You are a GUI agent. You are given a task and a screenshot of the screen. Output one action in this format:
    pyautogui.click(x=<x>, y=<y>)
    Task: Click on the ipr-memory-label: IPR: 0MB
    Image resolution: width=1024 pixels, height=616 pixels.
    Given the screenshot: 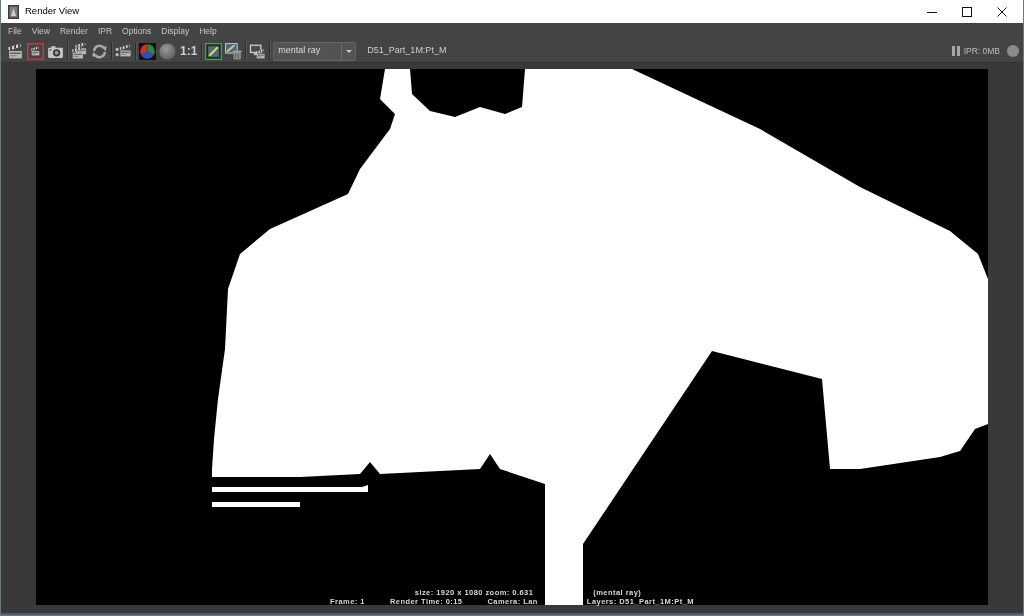 What is the action you would take?
    pyautogui.click(x=981, y=51)
    